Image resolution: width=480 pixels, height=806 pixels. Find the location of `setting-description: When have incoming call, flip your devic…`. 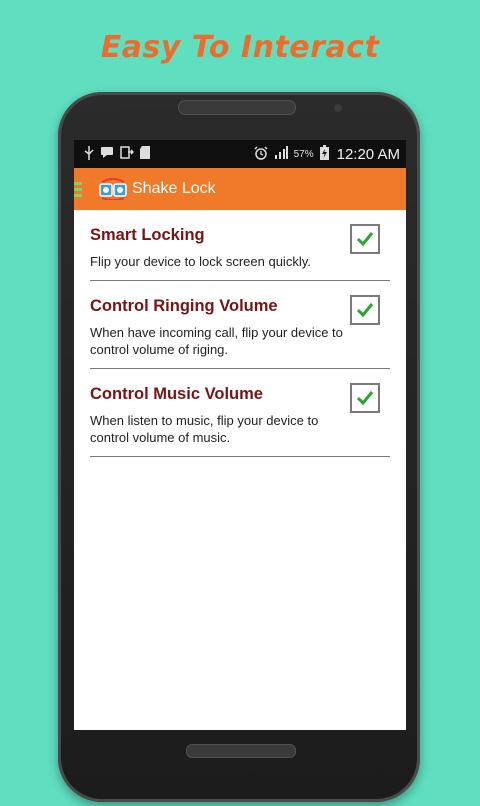

setting-description: When have incoming call, flip your devic… is located at coordinates (216, 341).